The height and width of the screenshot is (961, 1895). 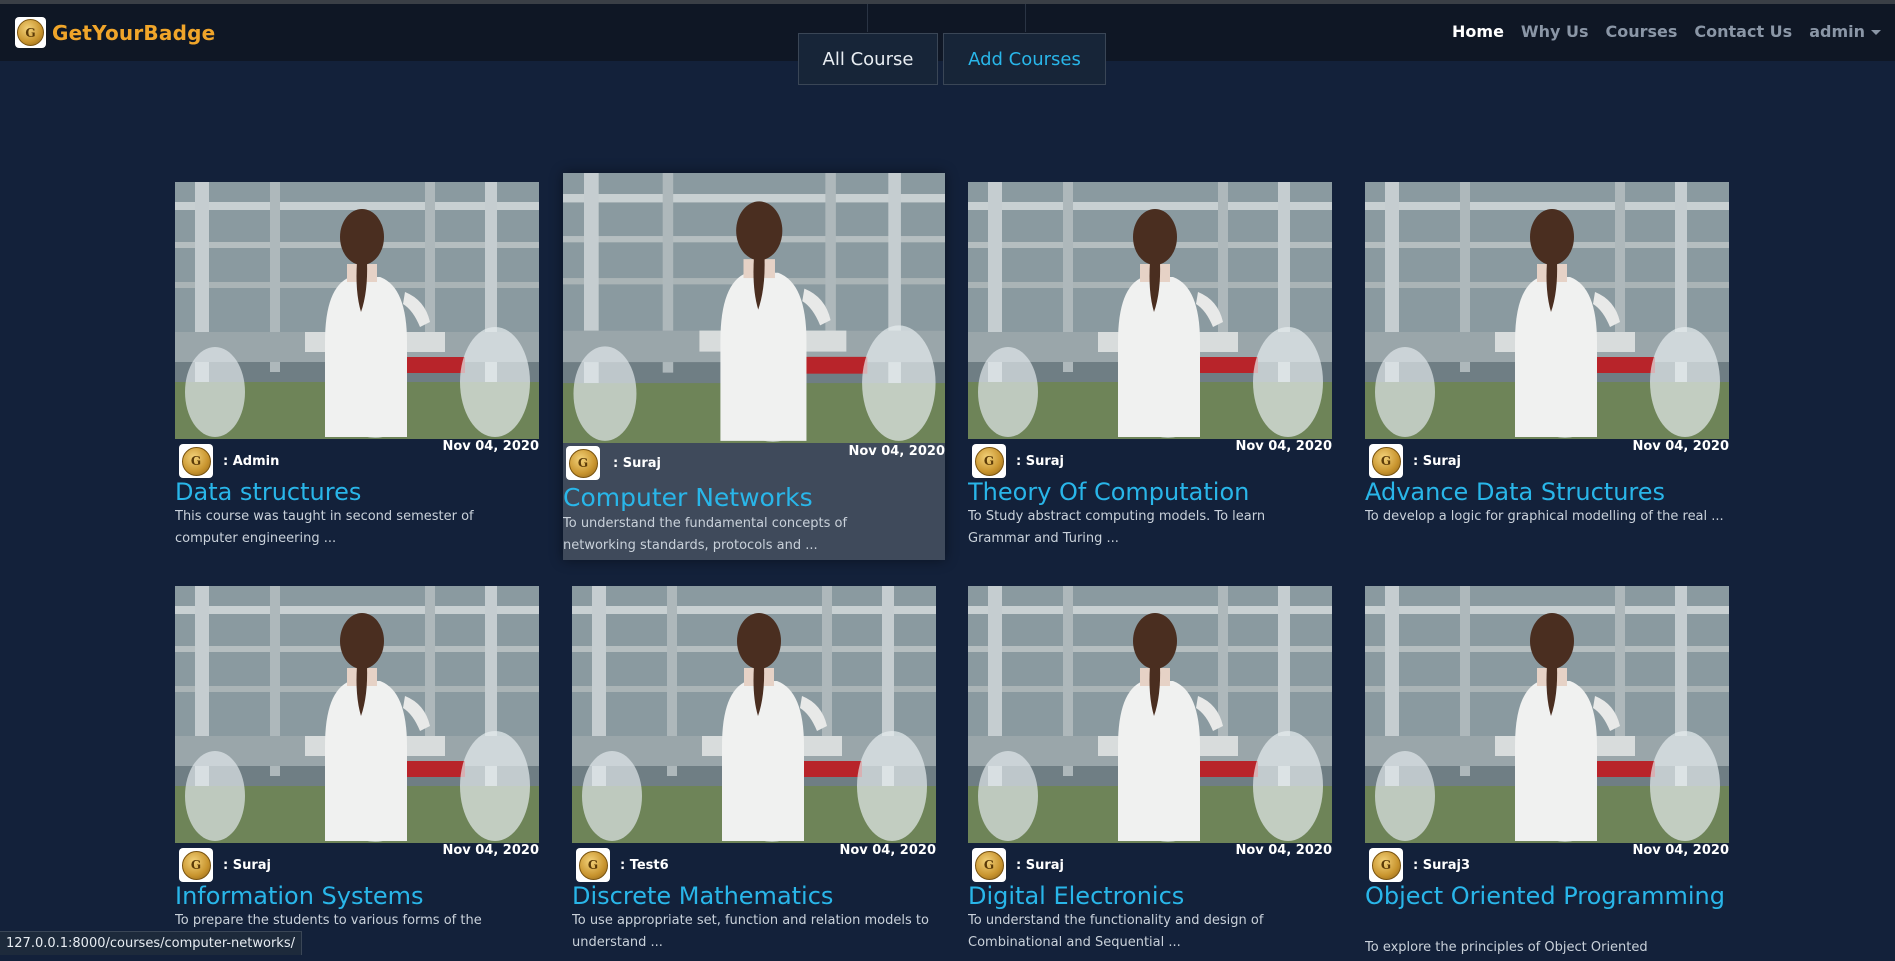 I want to click on course-title: Theory Of Computation, so click(x=1150, y=492).